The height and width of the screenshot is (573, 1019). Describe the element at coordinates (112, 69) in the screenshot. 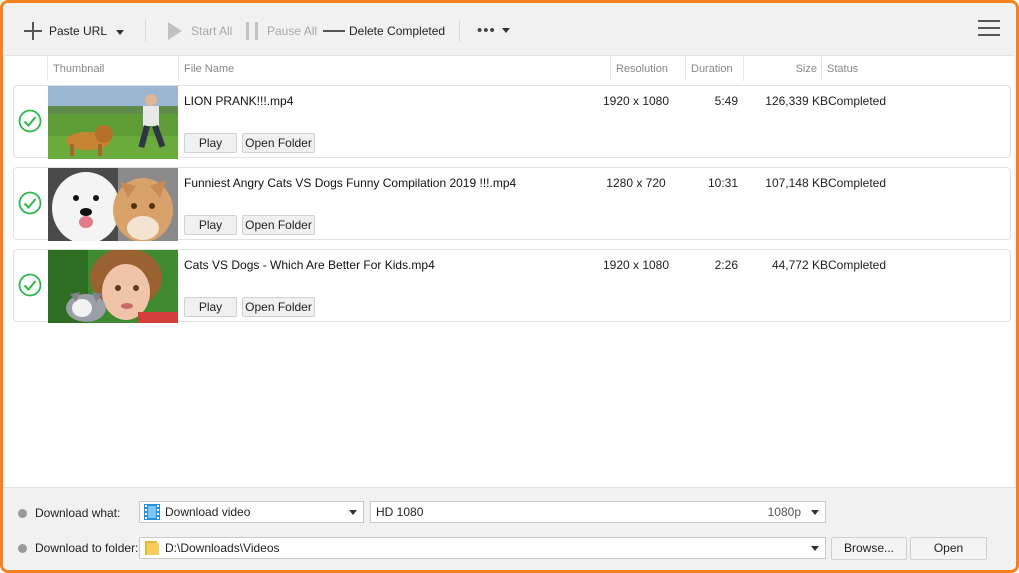

I see `column-thumbnail: Thumbnail` at that location.